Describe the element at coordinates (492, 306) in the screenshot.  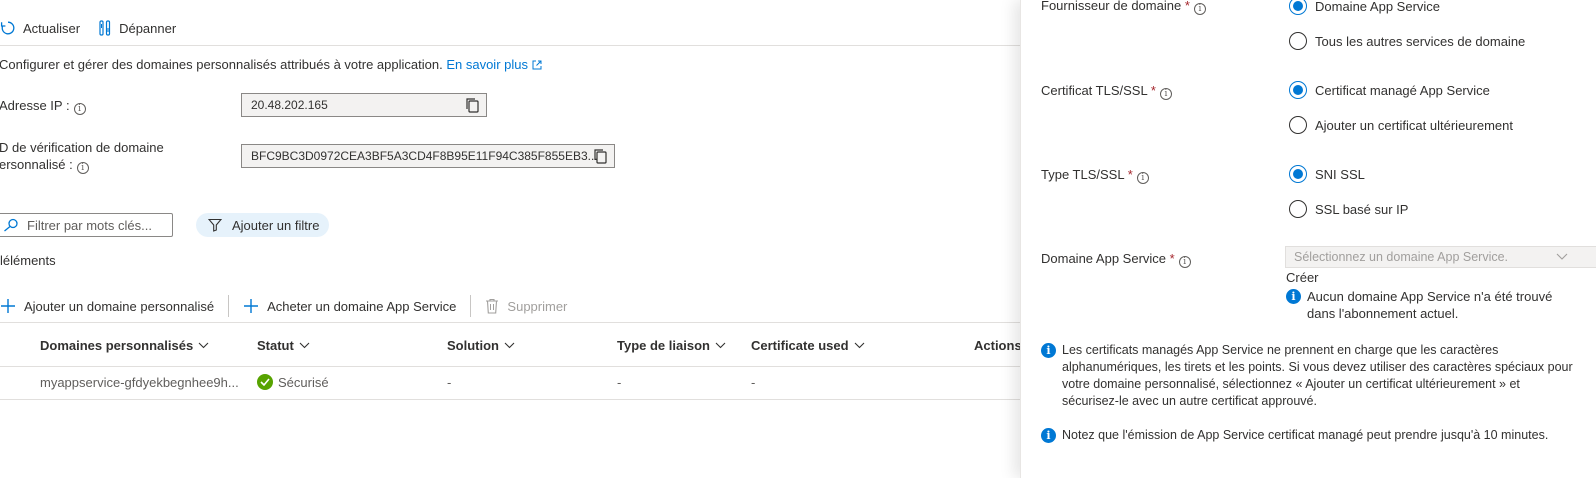
I see `trash-icon` at that location.